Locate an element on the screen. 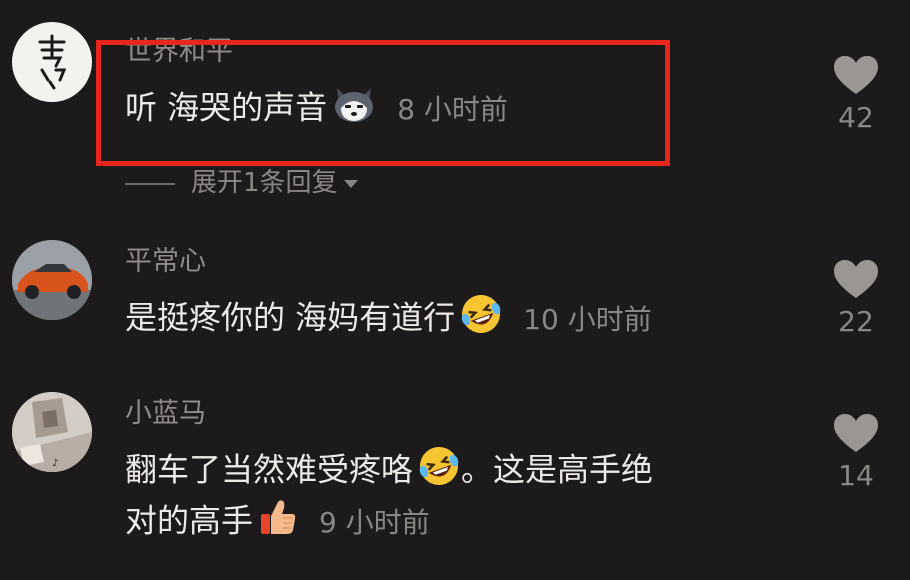 The image size is (910, 580). comment-text-content: 对的高手 is located at coordinates (189, 520).